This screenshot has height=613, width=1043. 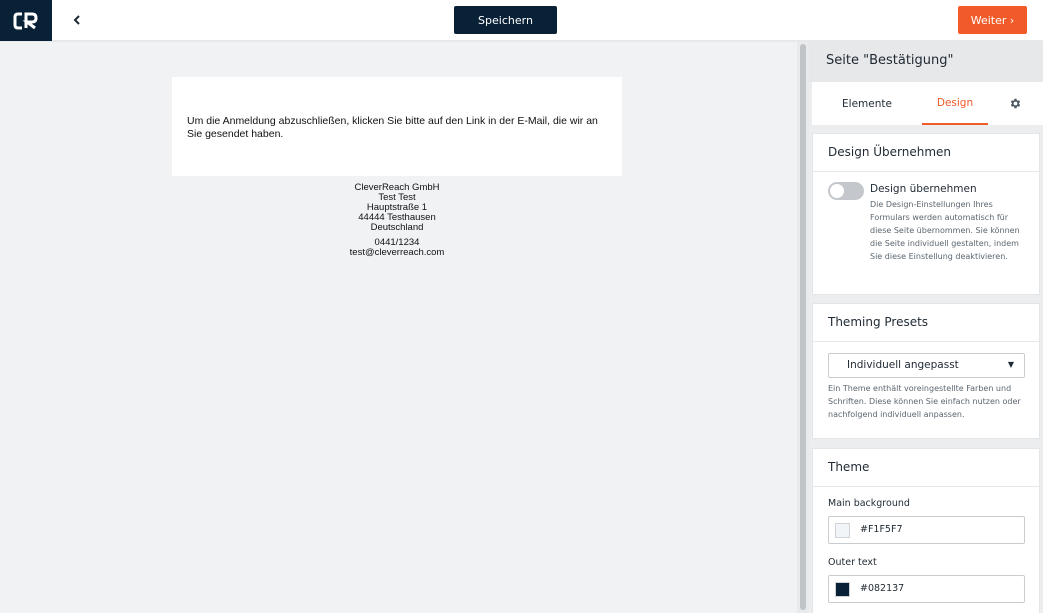 What do you see at coordinates (878, 322) in the screenshot?
I see `section-title: Theming Presets` at bounding box center [878, 322].